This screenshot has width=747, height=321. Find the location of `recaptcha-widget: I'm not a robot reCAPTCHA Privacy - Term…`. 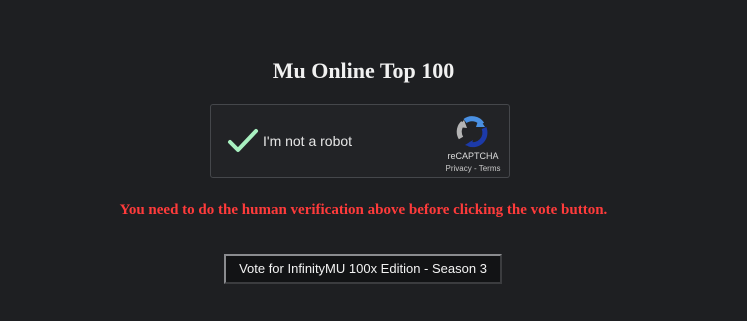

recaptcha-widget: I'm not a robot reCAPTCHA Privacy - Term… is located at coordinates (360, 141).